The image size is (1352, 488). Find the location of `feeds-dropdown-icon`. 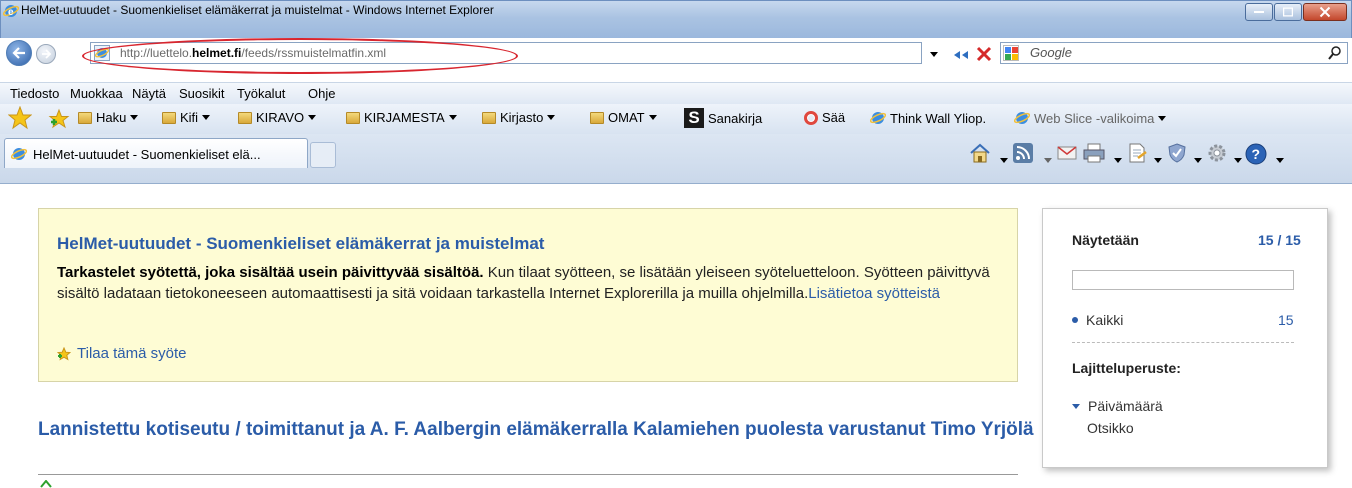

feeds-dropdown-icon is located at coordinates (1046, 159).